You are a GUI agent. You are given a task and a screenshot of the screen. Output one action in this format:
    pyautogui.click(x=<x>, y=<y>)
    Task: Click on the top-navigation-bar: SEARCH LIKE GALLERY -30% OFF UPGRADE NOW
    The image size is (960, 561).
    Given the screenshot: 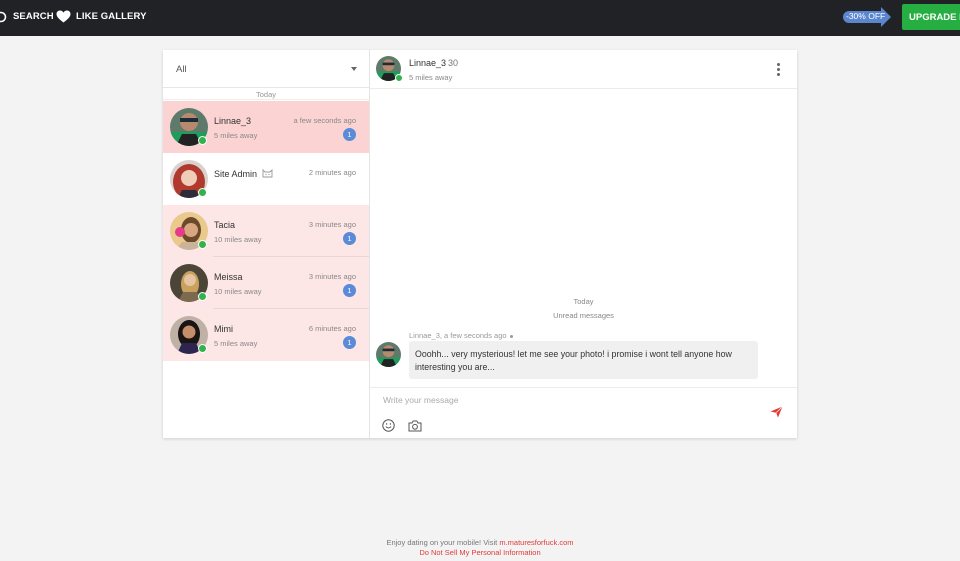 What is the action you would take?
    pyautogui.click(x=480, y=18)
    